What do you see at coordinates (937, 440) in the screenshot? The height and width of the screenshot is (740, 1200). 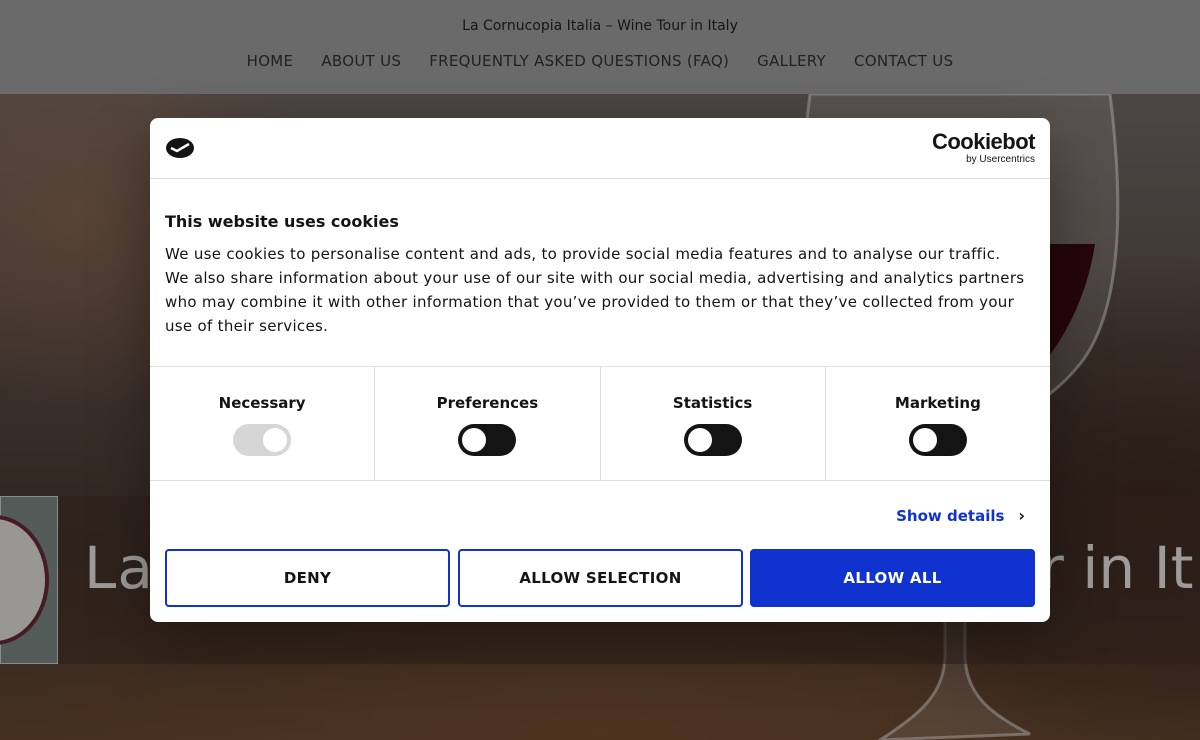 I see `marketing-switch` at bounding box center [937, 440].